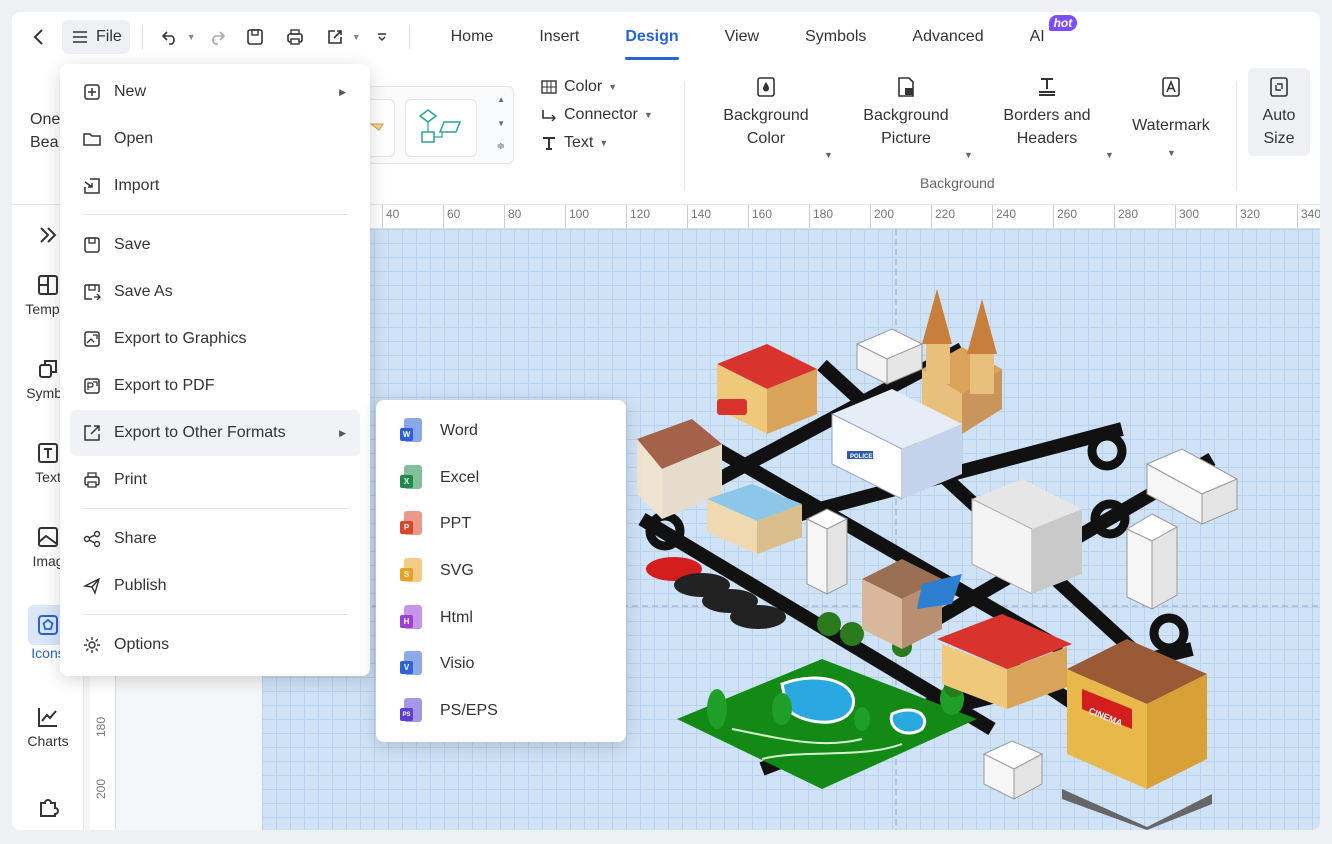 Image resolution: width=1332 pixels, height=844 pixels. What do you see at coordinates (1037, 36) in the screenshot?
I see `tab-ai-label: AI` at bounding box center [1037, 36].